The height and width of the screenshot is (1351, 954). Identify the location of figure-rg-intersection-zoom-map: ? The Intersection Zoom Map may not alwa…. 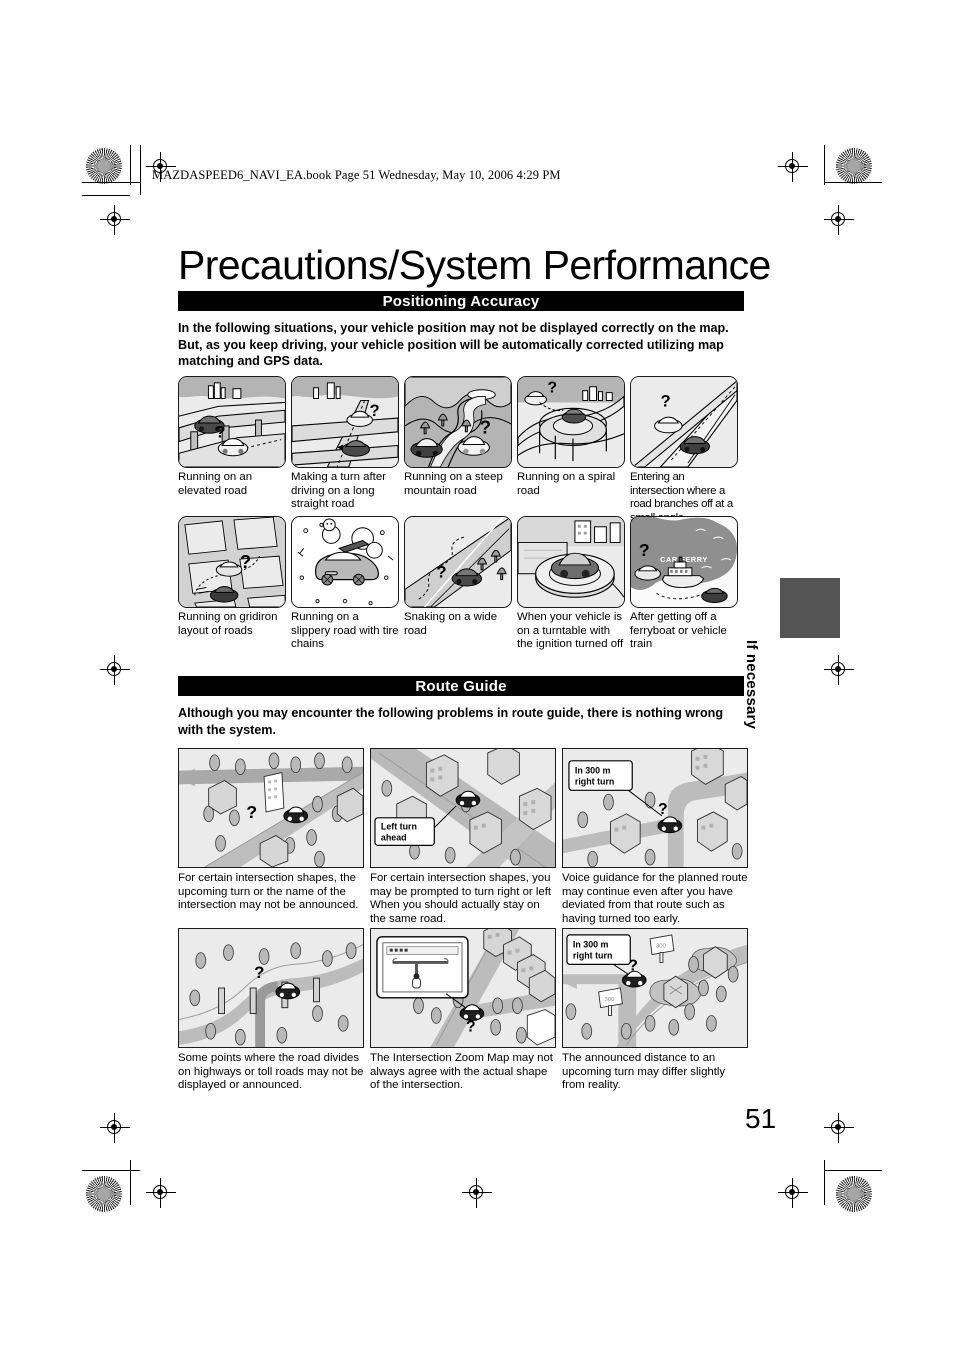
(463, 1010).